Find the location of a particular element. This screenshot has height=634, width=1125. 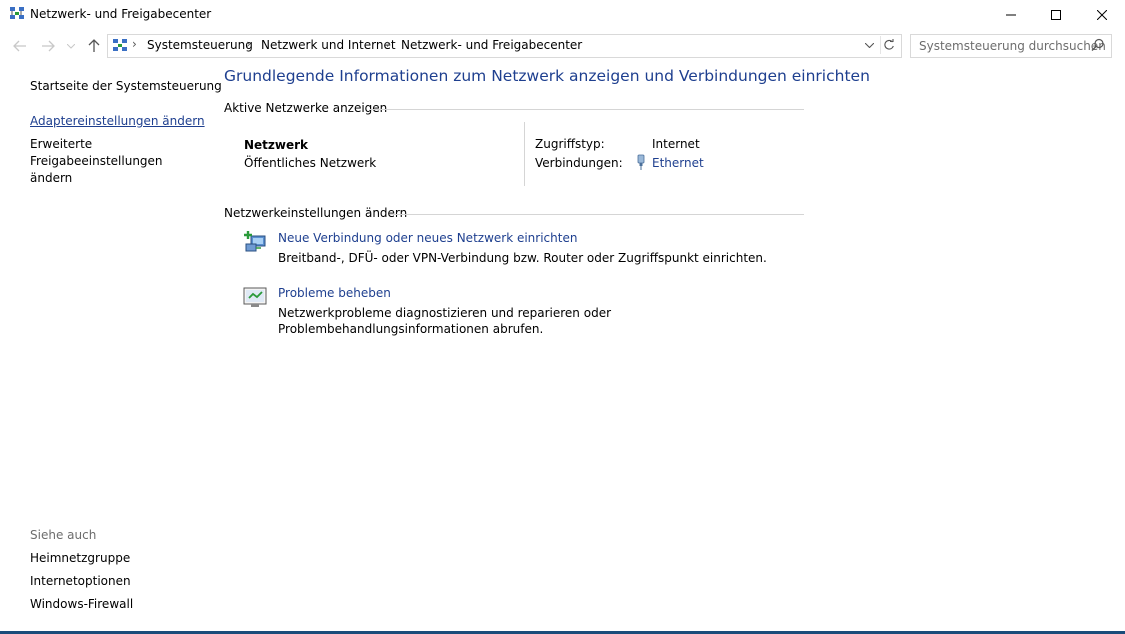

close-button is located at coordinates (1102, 15).